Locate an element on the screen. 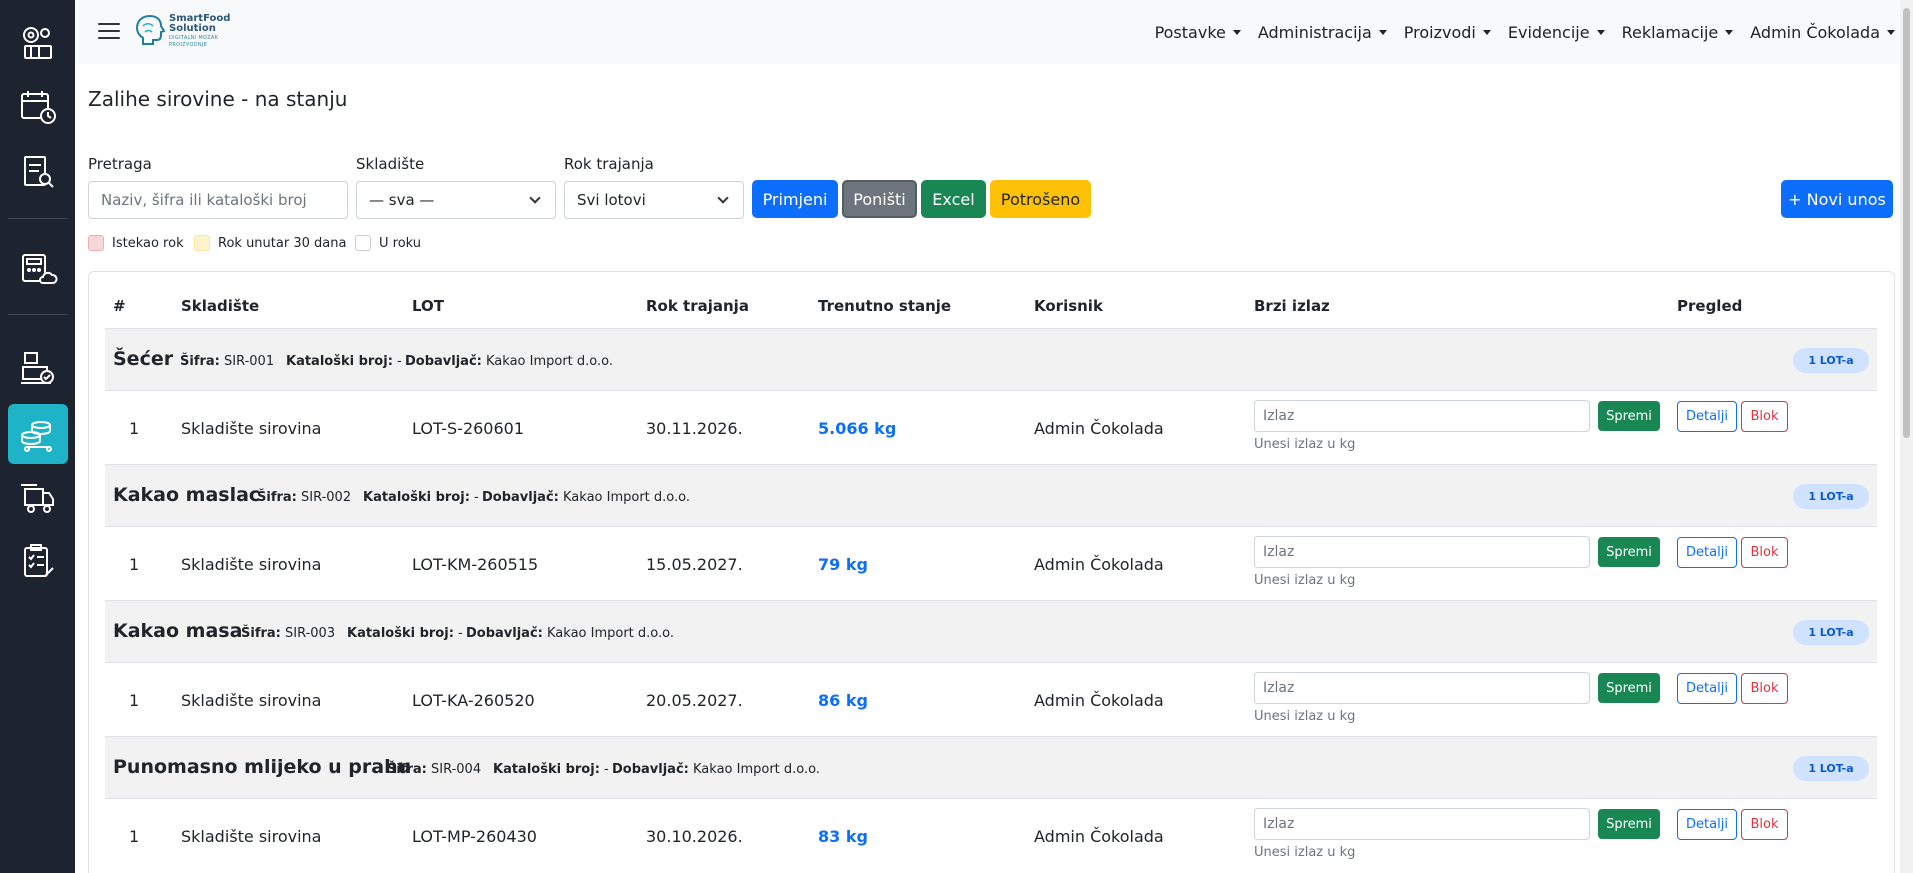  brand-subtitle-line1: DIGITALNI MOZAK is located at coordinates (194, 38).